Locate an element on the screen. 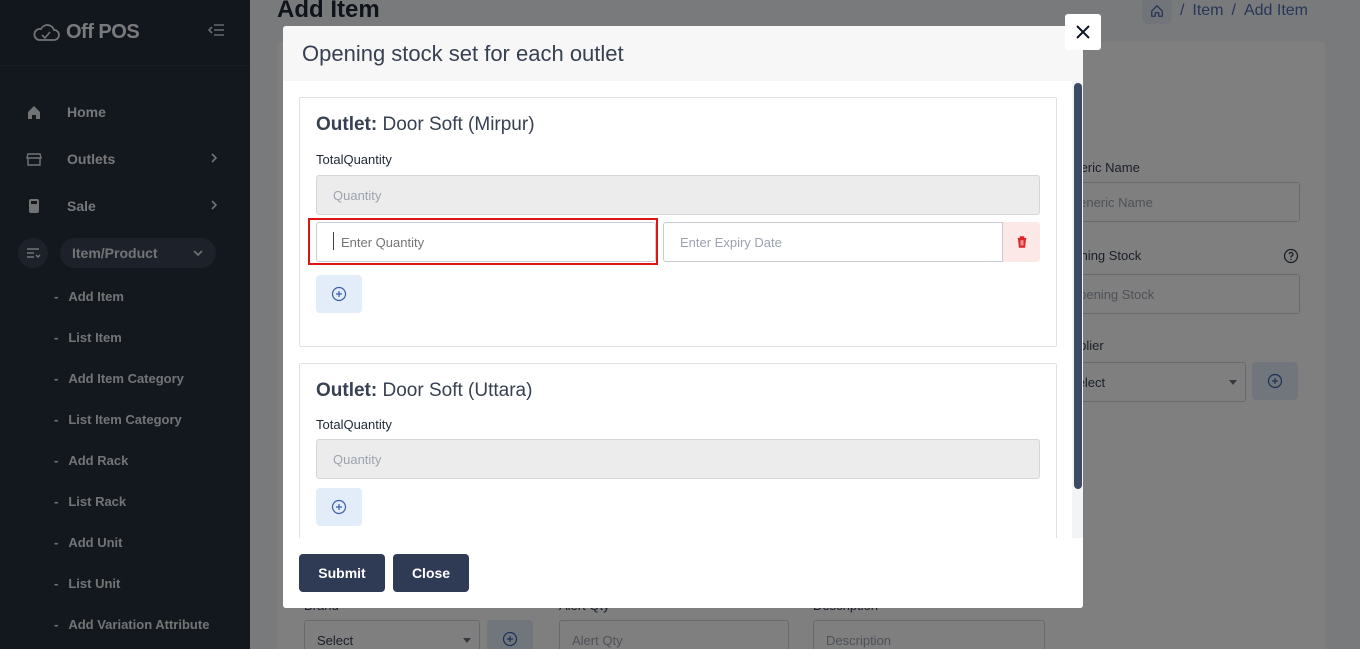 Image resolution: width=1360 pixels, height=649 pixels. trash-icon is located at coordinates (1021, 242).